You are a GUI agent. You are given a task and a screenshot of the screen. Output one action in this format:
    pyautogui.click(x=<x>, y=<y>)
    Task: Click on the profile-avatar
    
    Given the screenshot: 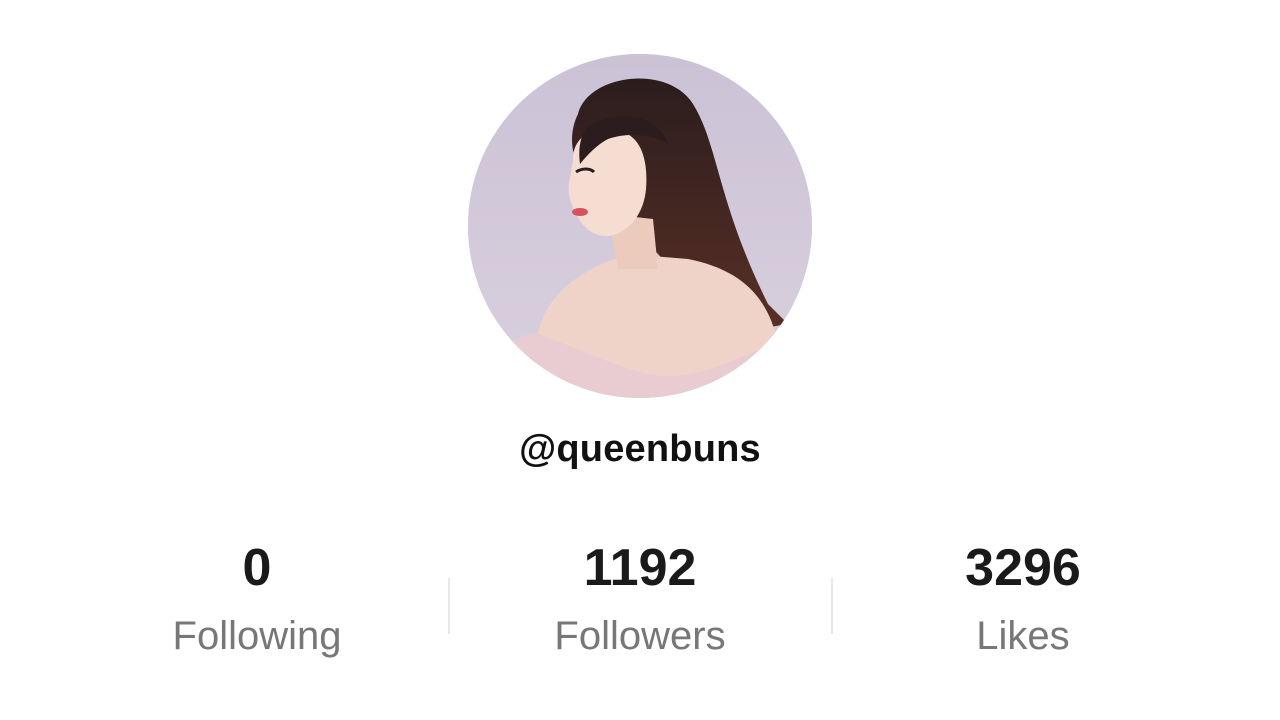 What is the action you would take?
    pyautogui.click(x=640, y=226)
    